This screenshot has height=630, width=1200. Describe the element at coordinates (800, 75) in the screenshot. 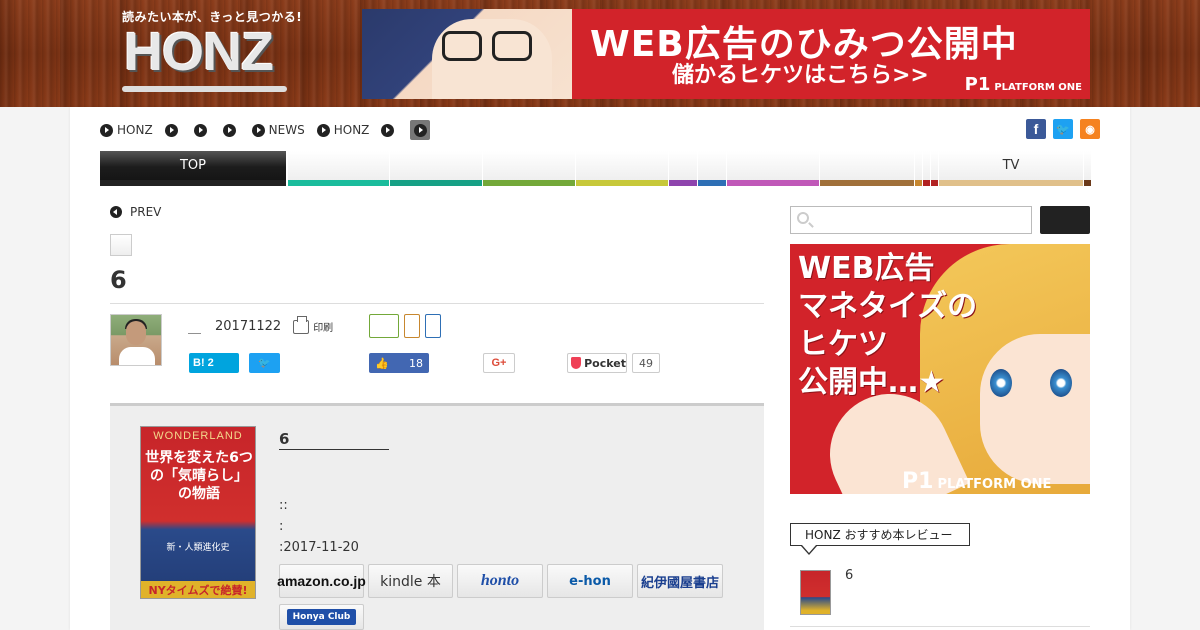

I see `banner-subline: 儲かるヒケツはこちら>>` at that location.